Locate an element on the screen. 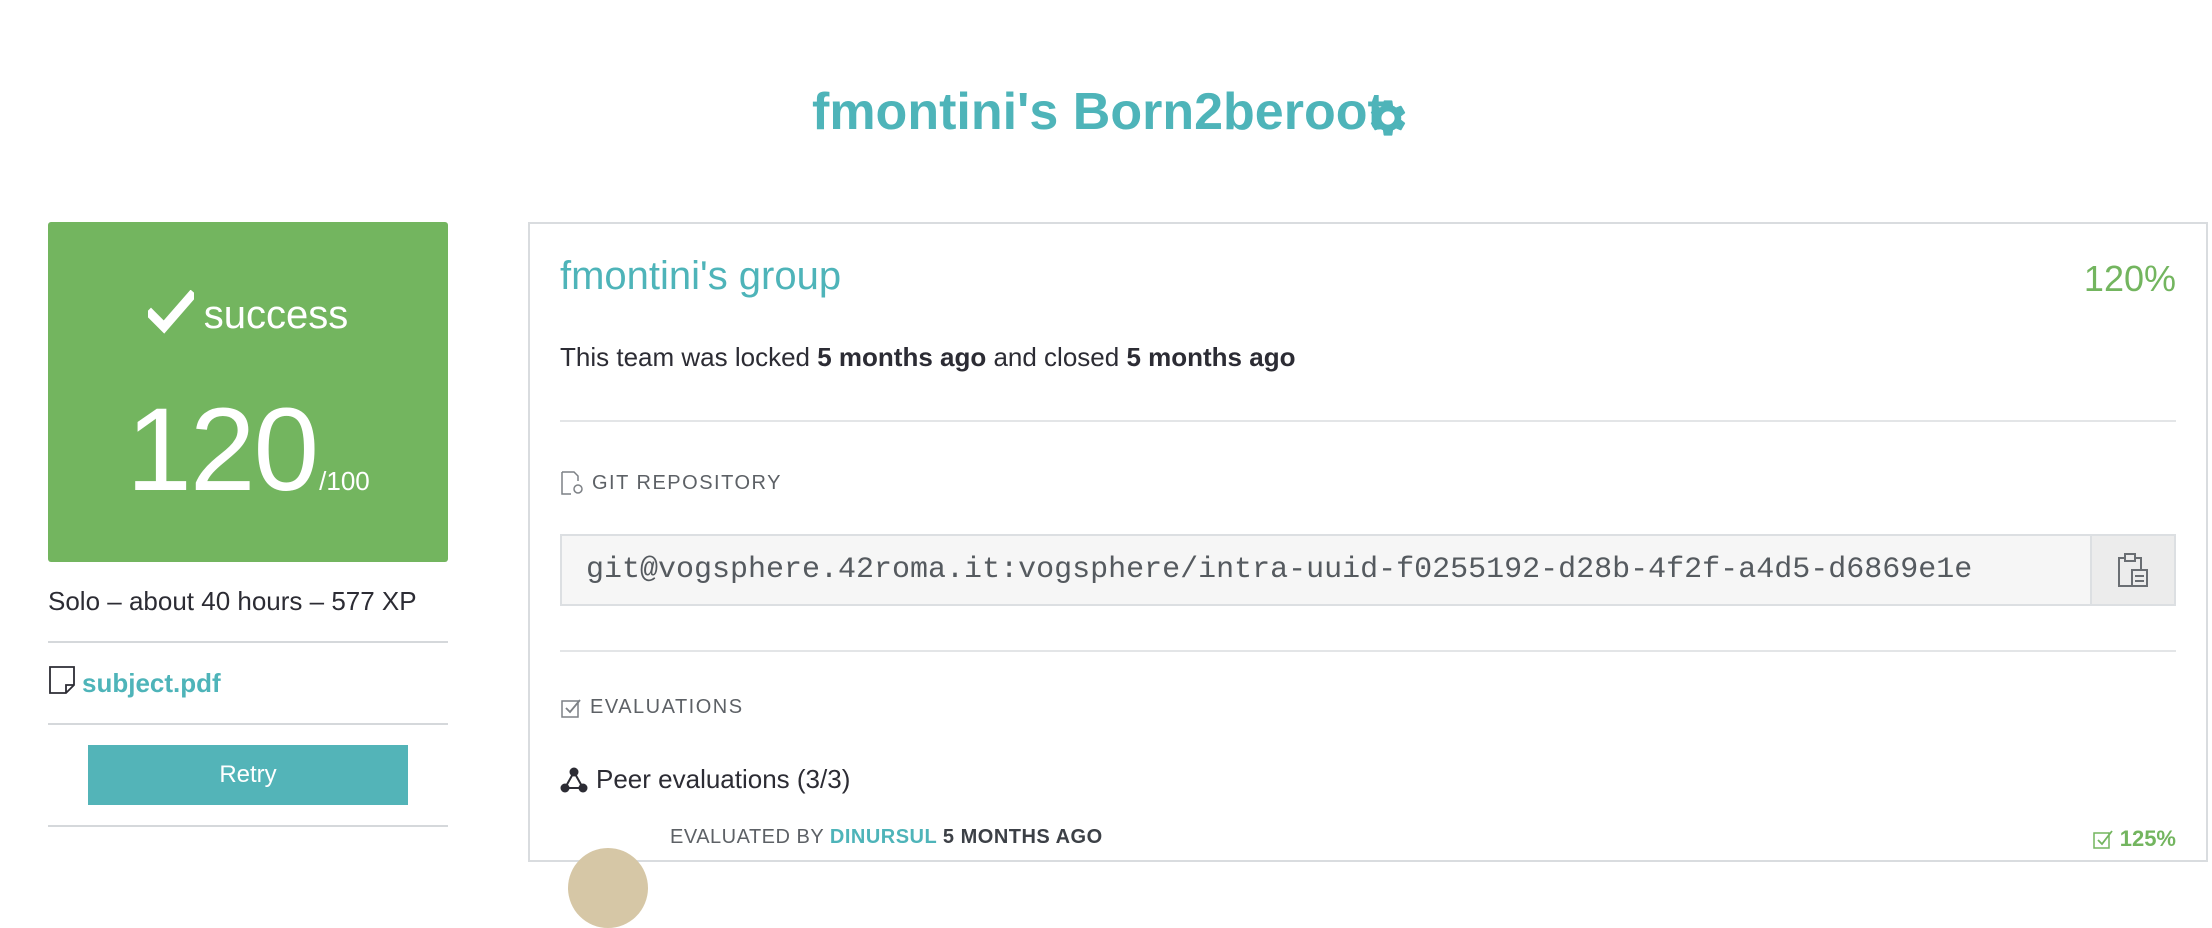 This screenshot has width=2212, height=928. page-title: fmontini's Born2beroot is located at coordinates (1098, 112).